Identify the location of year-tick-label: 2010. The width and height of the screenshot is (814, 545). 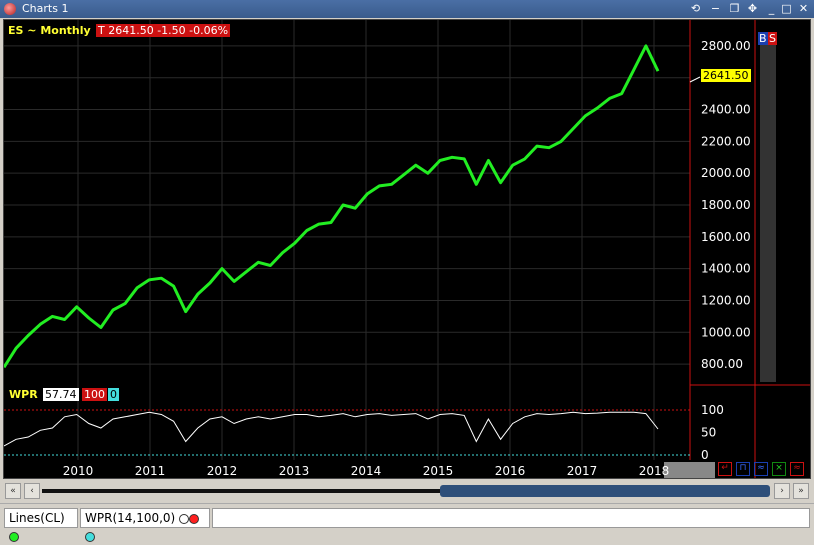
(78, 471).